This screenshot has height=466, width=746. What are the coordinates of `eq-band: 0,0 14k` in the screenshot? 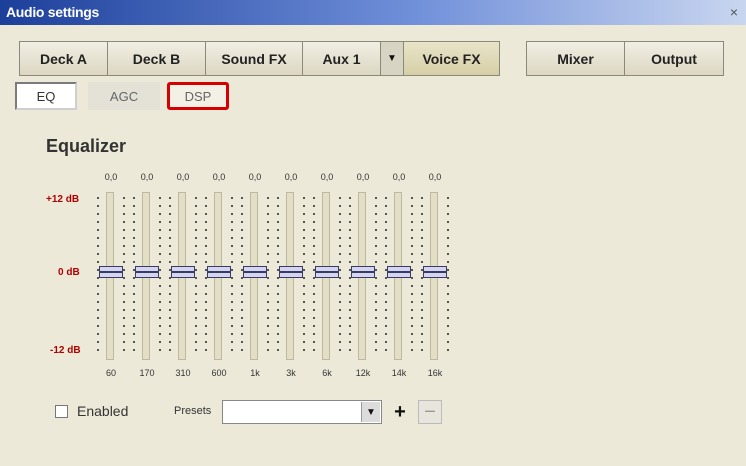 It's located at (399, 277).